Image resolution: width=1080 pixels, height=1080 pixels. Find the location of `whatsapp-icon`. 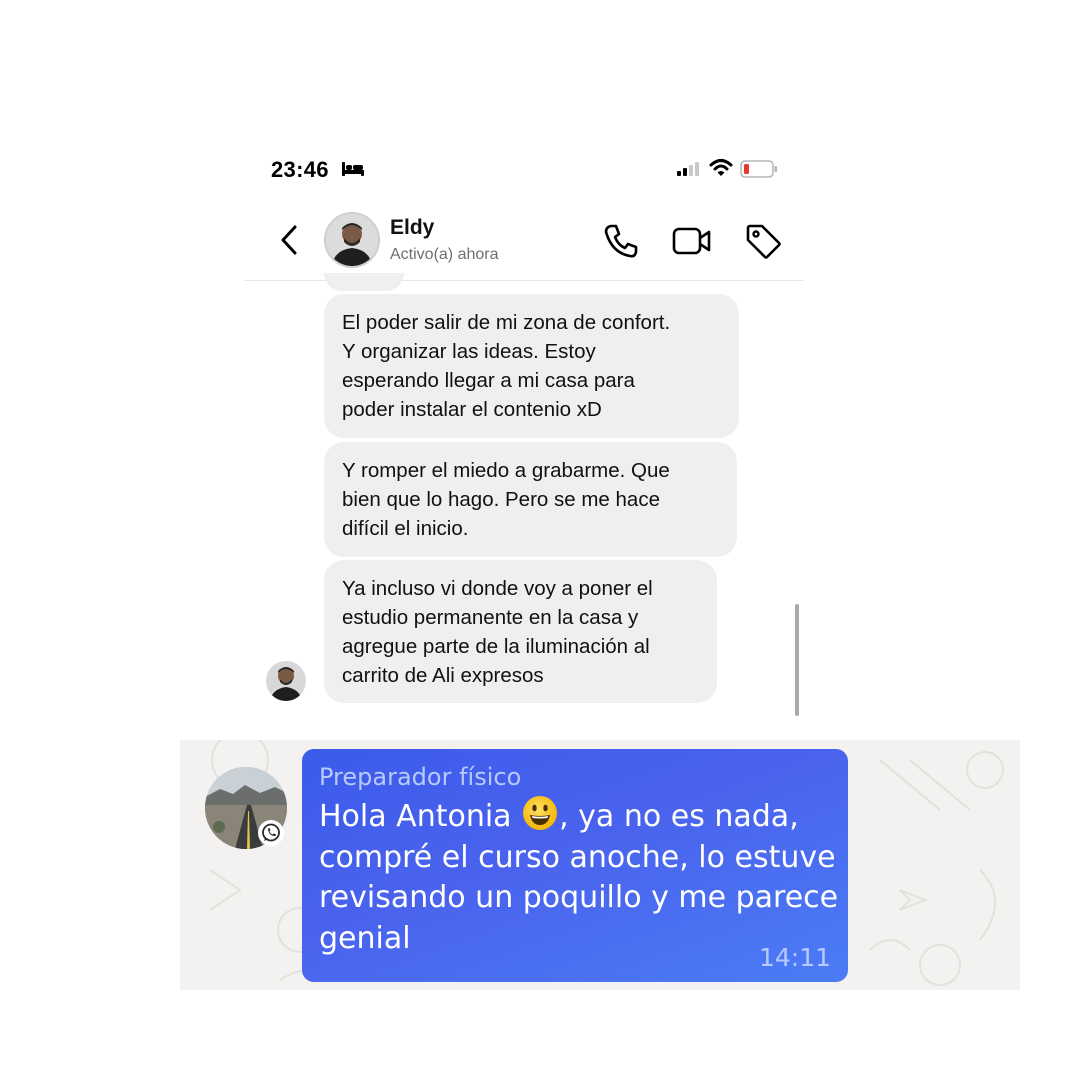

whatsapp-icon is located at coordinates (271, 832).